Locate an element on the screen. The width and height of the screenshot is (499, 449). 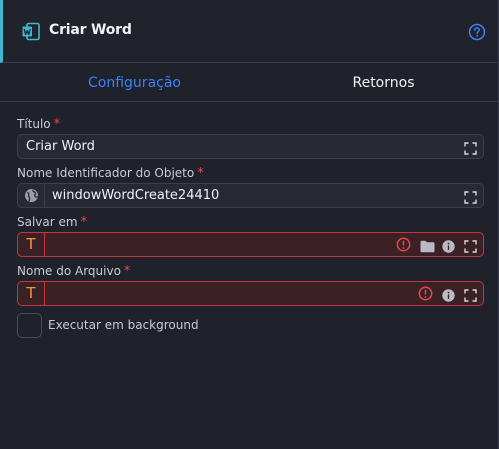
word-document-icon is located at coordinates (31, 32).